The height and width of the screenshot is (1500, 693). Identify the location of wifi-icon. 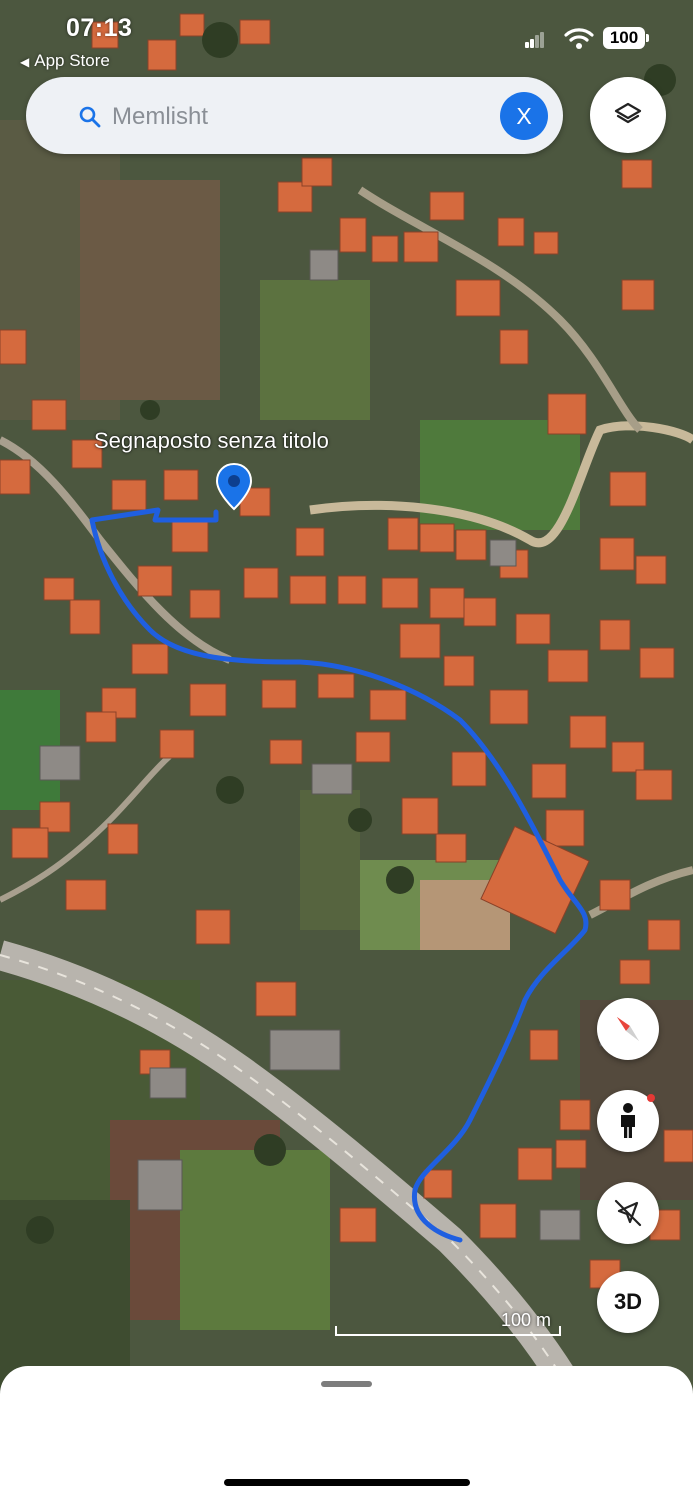
(579, 38).